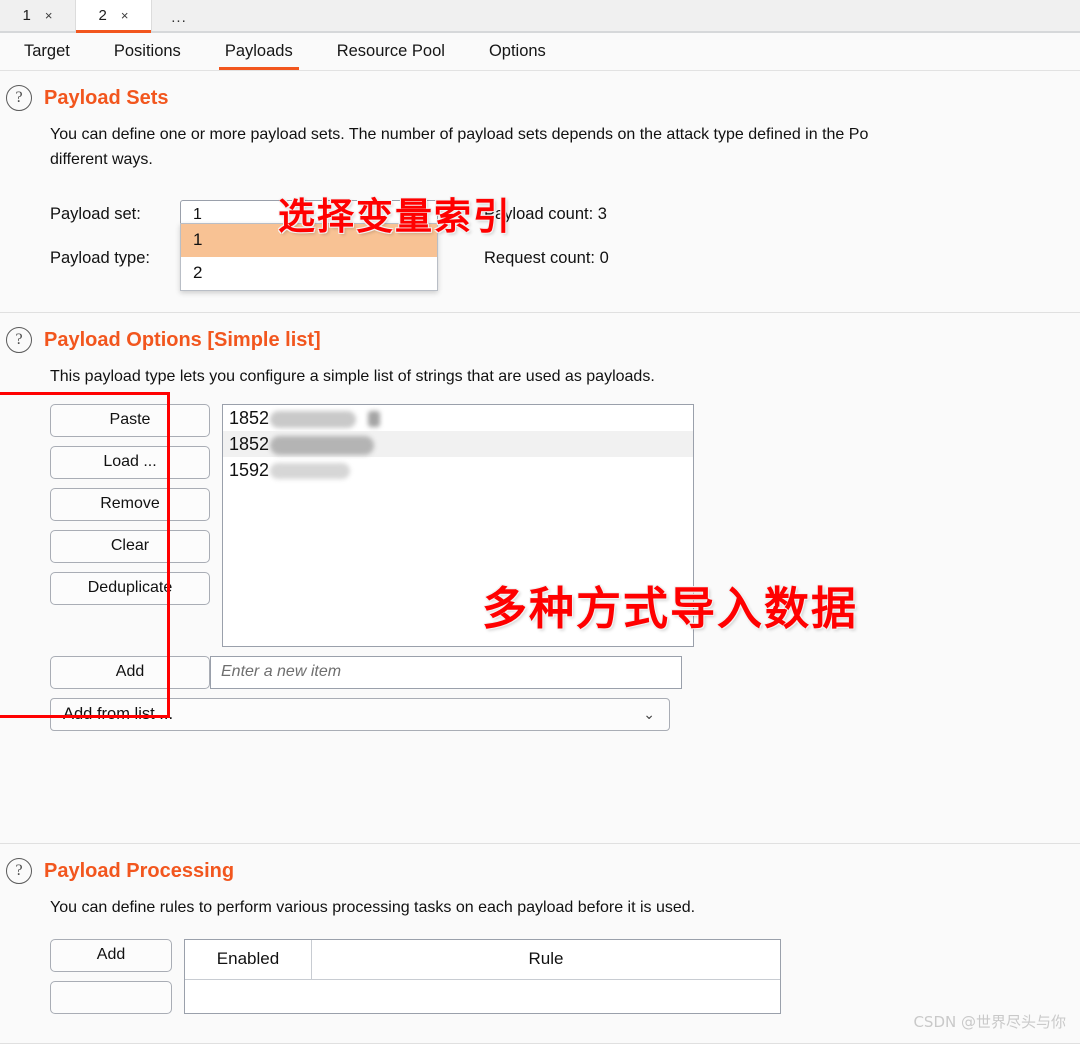  Describe the element at coordinates (248, 959) in the screenshot. I see `column-header-enabled: Enabled` at that location.